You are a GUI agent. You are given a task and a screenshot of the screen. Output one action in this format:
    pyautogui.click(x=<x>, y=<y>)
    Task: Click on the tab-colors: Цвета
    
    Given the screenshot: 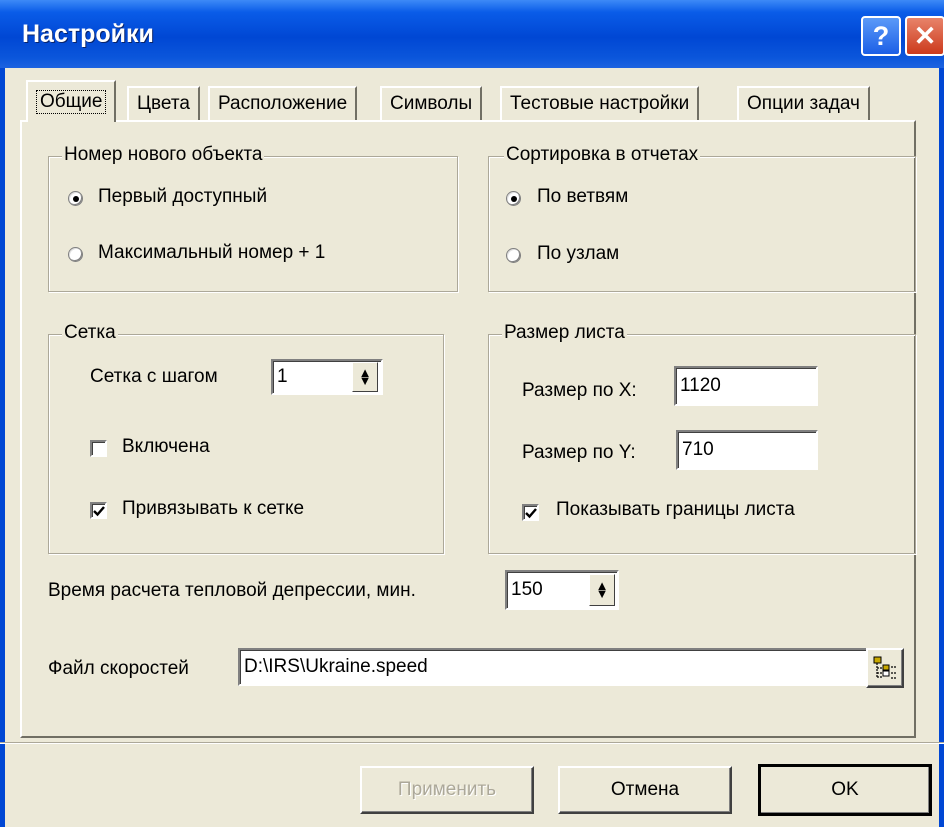 What is the action you would take?
    pyautogui.click(x=163, y=103)
    